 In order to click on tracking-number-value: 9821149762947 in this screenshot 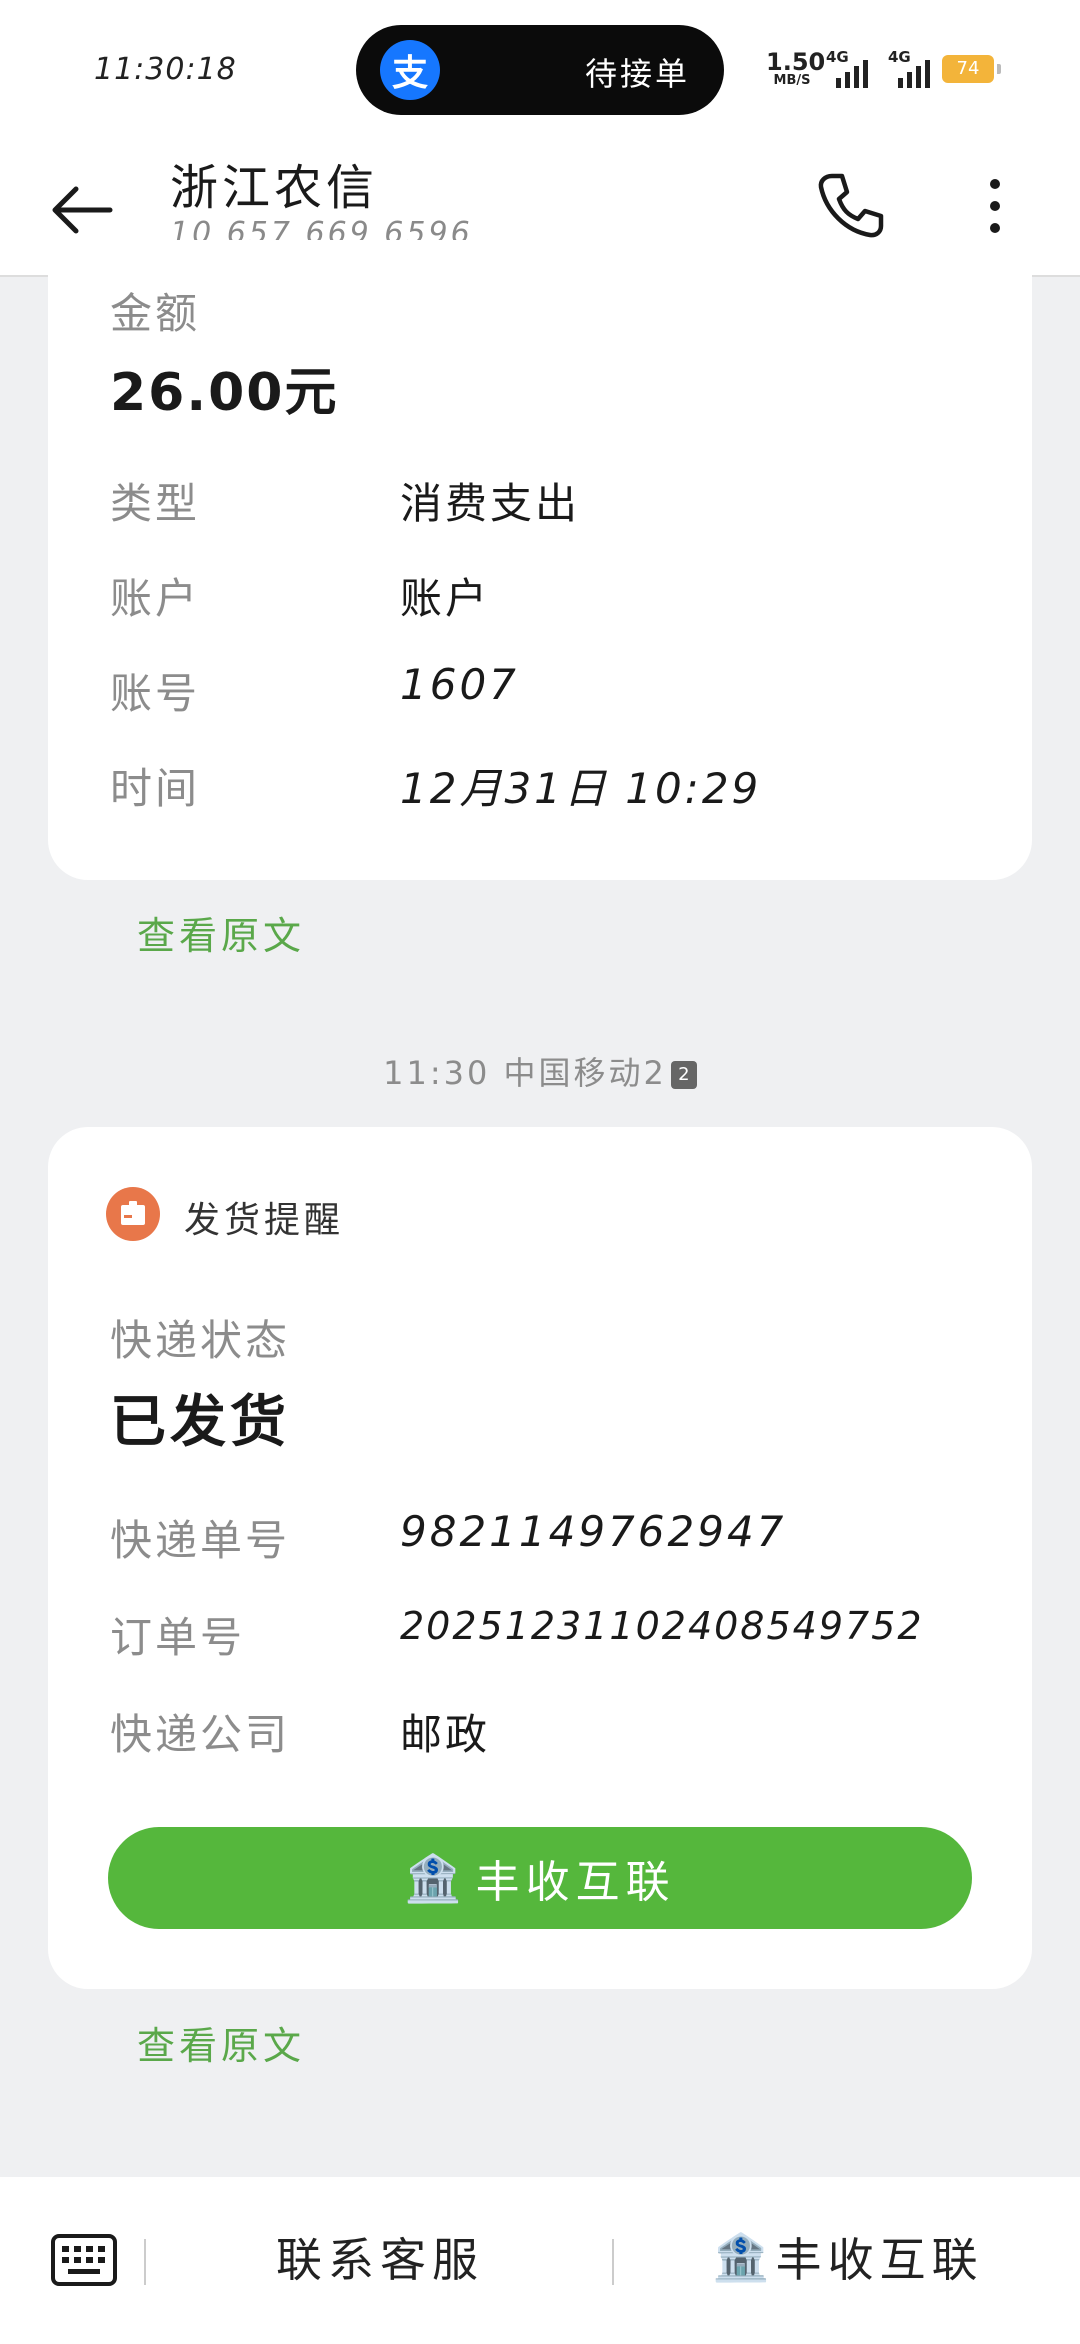, I will do `click(593, 1531)`.